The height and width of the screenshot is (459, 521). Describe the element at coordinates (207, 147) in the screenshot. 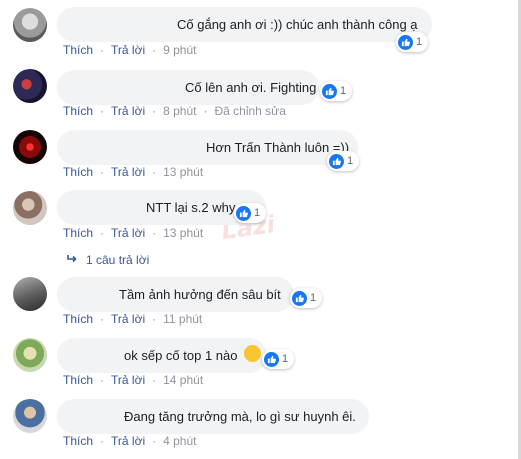

I see `comment-bubble: Hơn Trấn Thành luôn =))` at that location.